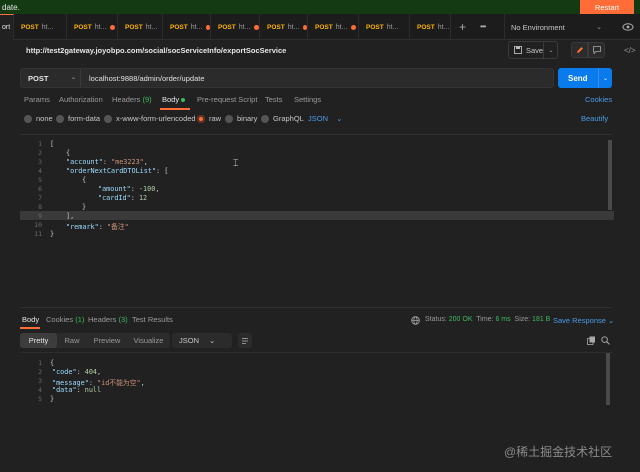 The image size is (640, 472). I want to click on json-string: "备注", so click(117, 227).